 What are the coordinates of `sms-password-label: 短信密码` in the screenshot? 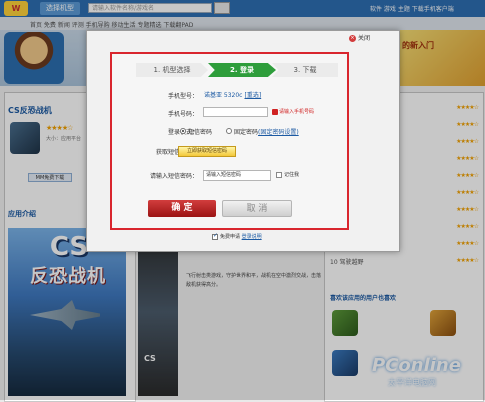 It's located at (206, 131).